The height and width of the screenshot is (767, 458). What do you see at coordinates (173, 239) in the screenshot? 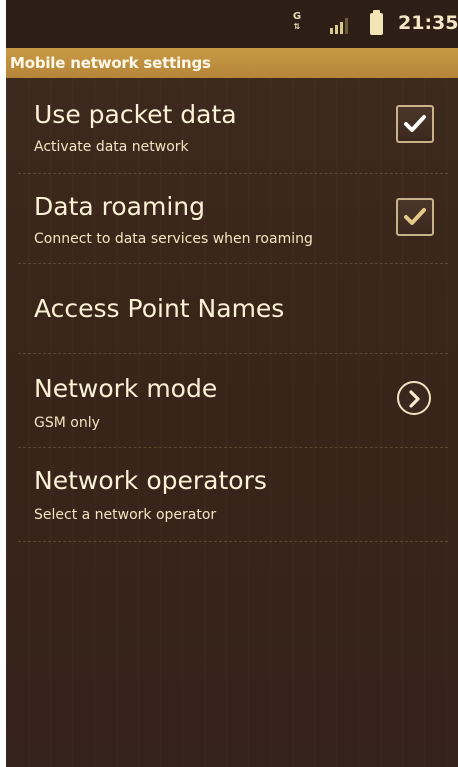
I see `setting-summary: Connect to data services when roaming` at bounding box center [173, 239].